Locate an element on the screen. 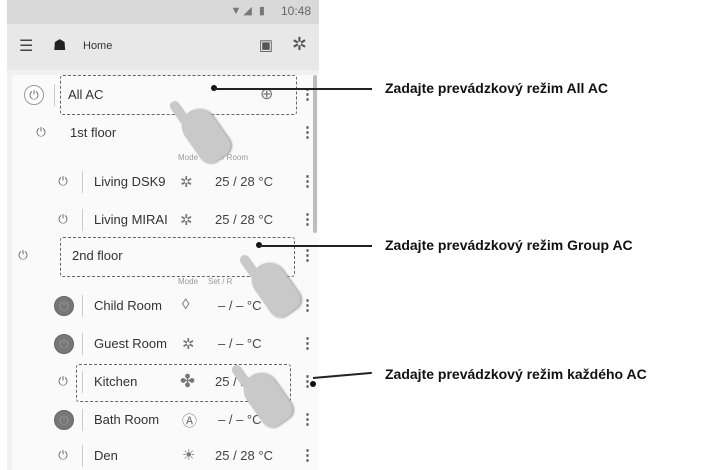  status-time: 10:48 is located at coordinates (295, 11).